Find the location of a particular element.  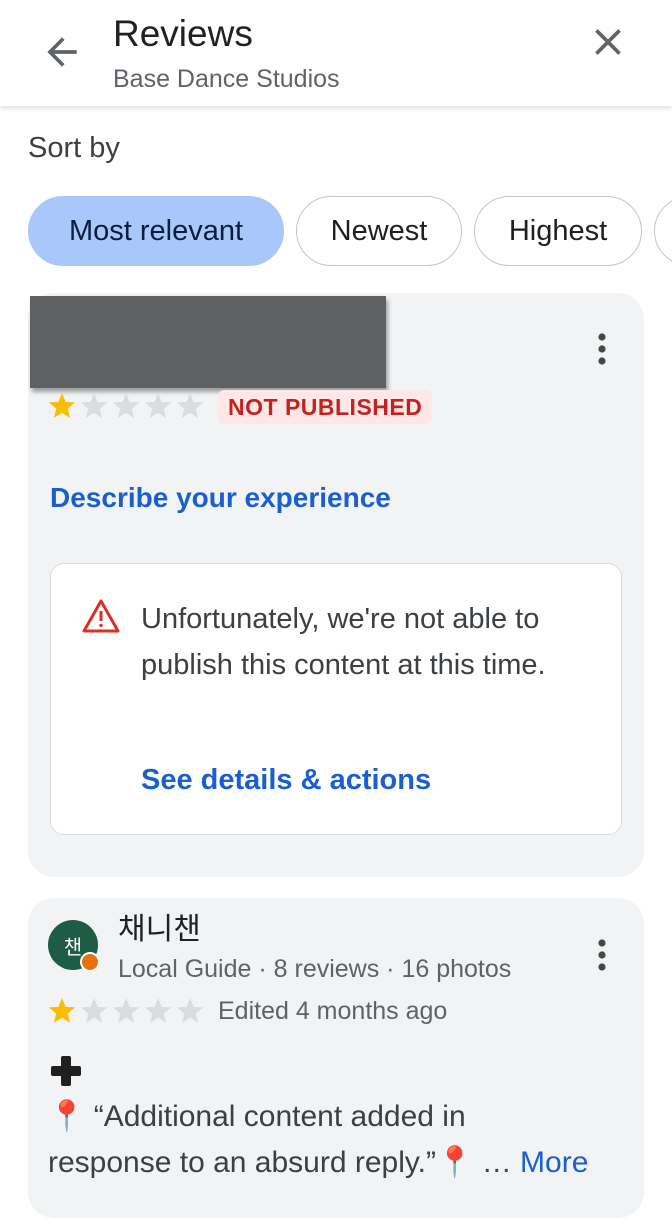

sort-label: Sort by is located at coordinates (74, 148).